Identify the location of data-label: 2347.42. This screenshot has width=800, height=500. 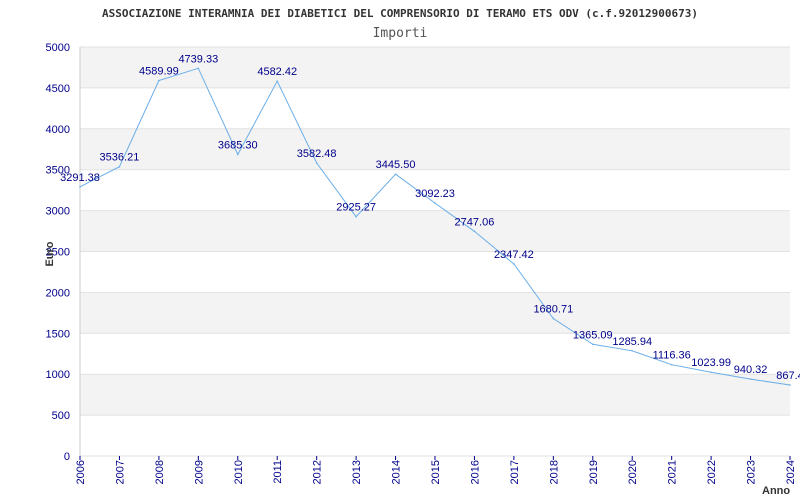
(514, 255).